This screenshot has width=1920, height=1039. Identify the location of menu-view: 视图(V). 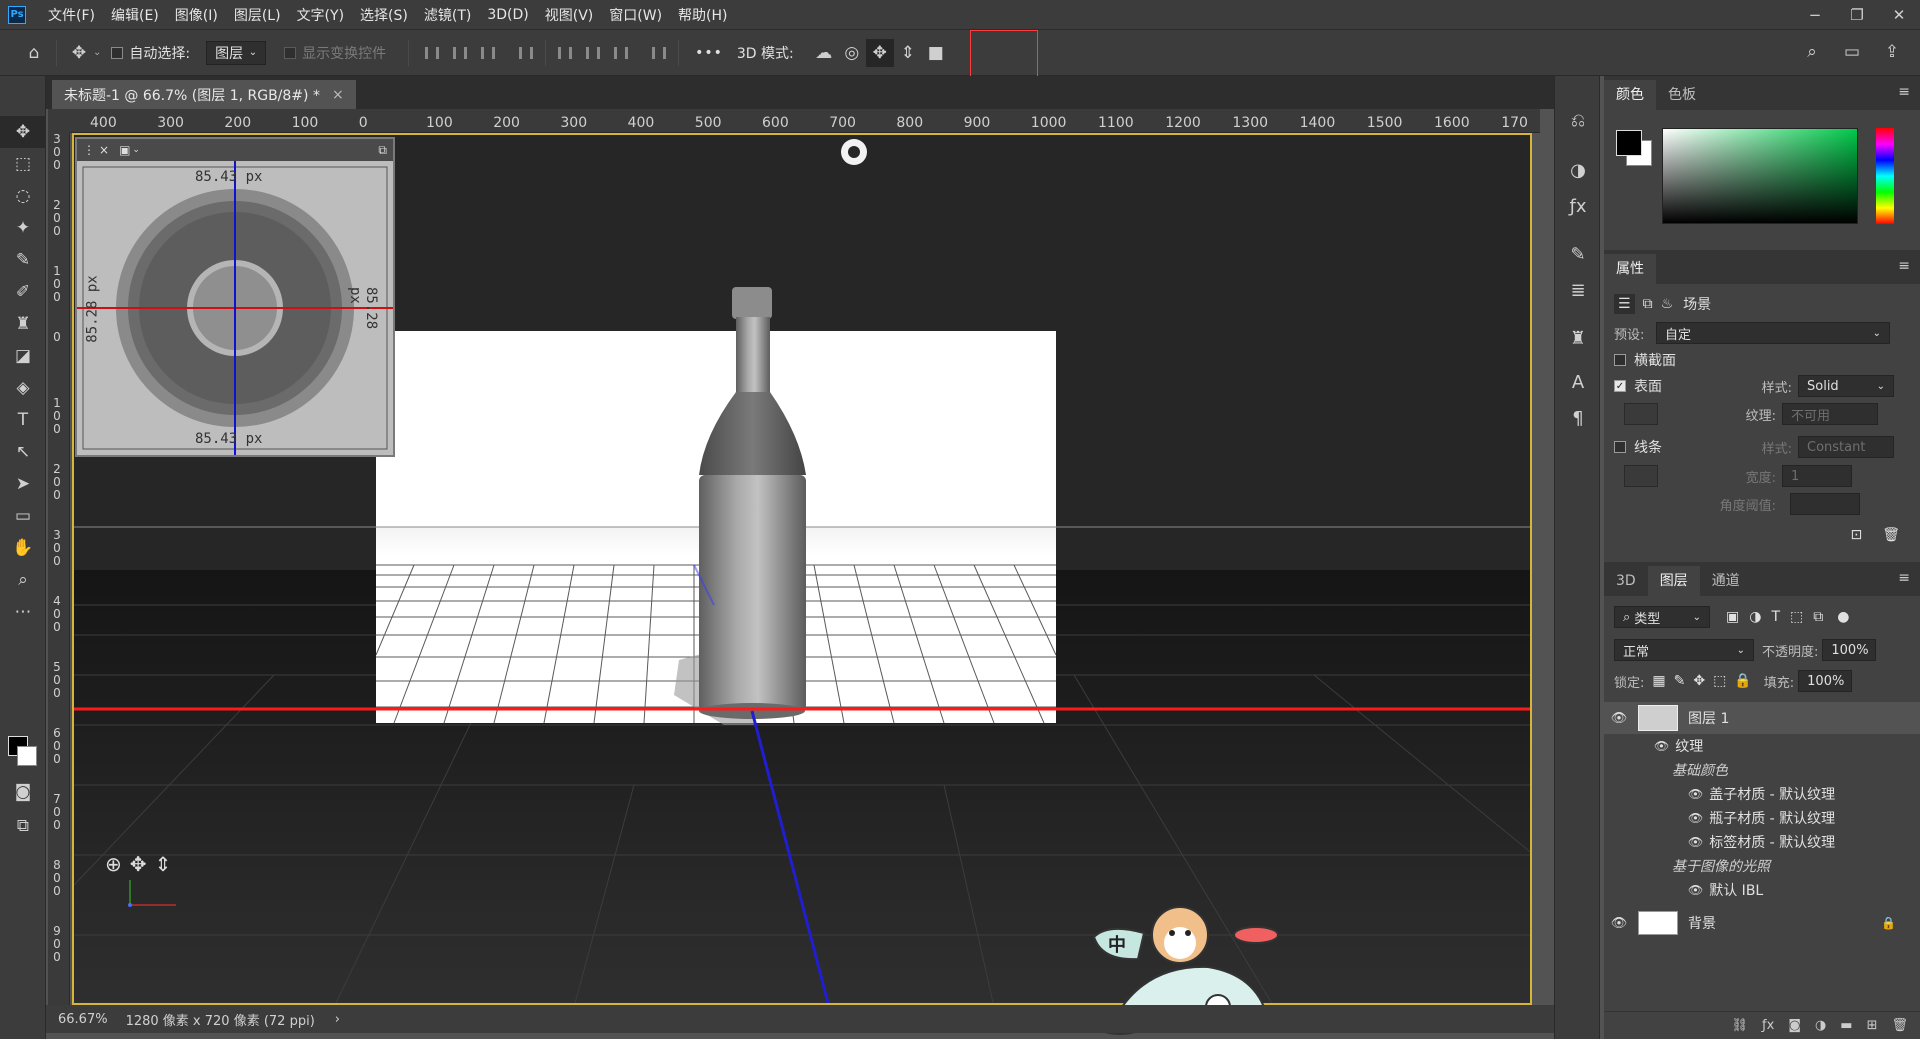
(569, 15).